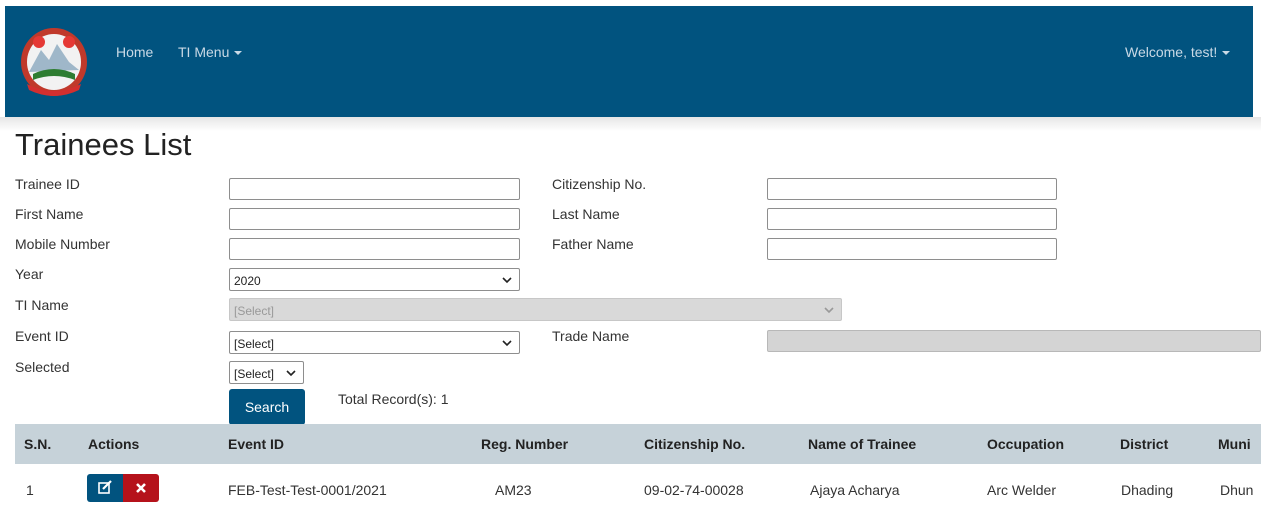  Describe the element at coordinates (374, 189) in the screenshot. I see `trainee-id-input` at that location.